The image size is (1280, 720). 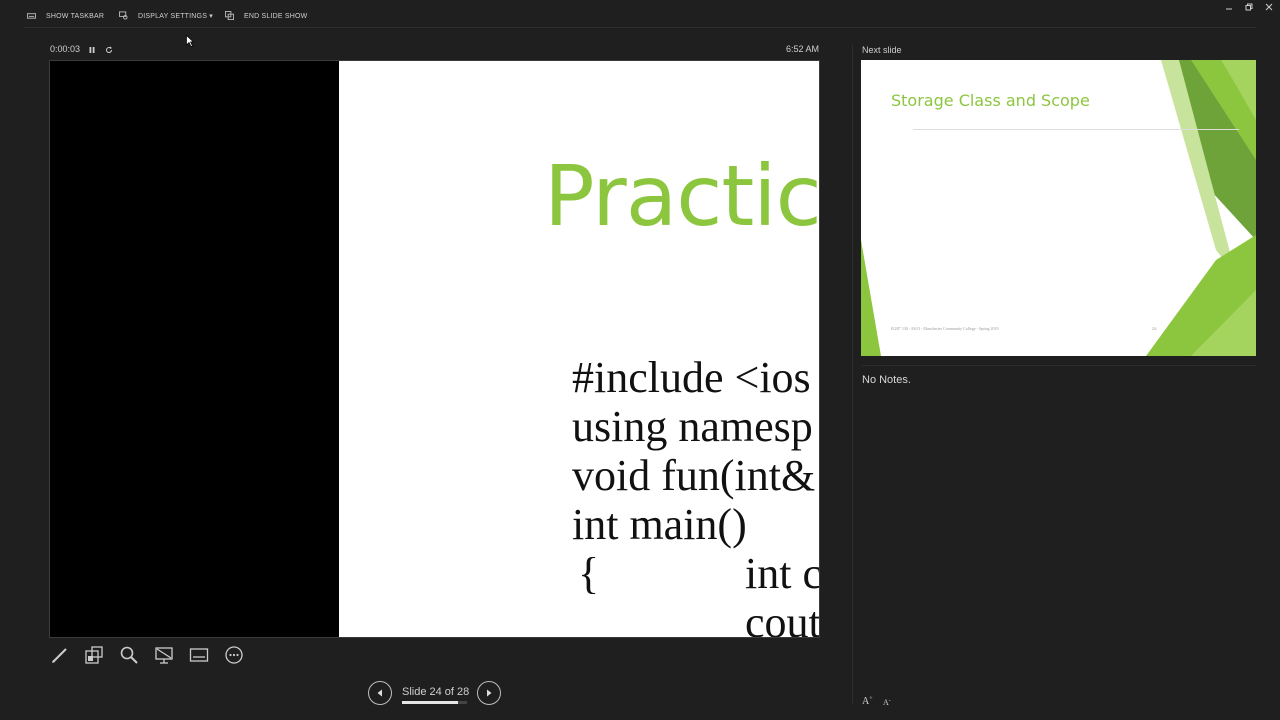 What do you see at coordinates (659, 524) in the screenshot?
I see `code-line: int main()` at bounding box center [659, 524].